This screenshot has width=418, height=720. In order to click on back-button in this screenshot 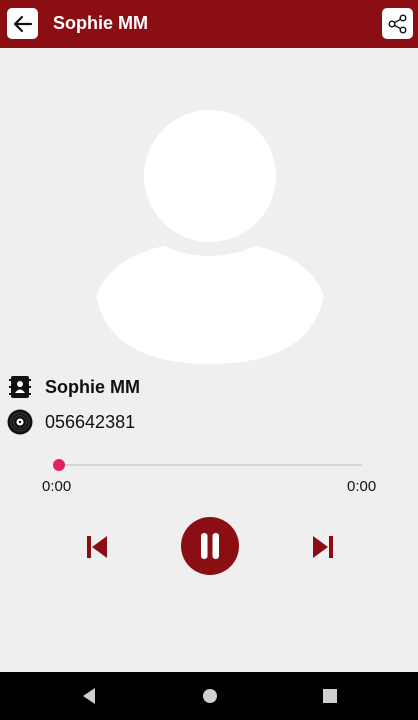, I will do `click(22, 23)`.